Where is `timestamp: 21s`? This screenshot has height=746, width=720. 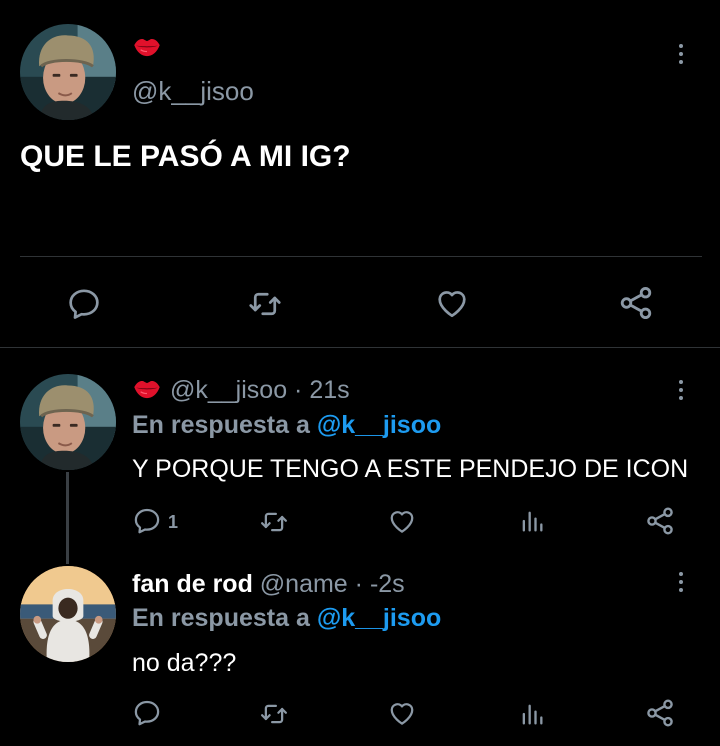
timestamp: 21s is located at coordinates (329, 390).